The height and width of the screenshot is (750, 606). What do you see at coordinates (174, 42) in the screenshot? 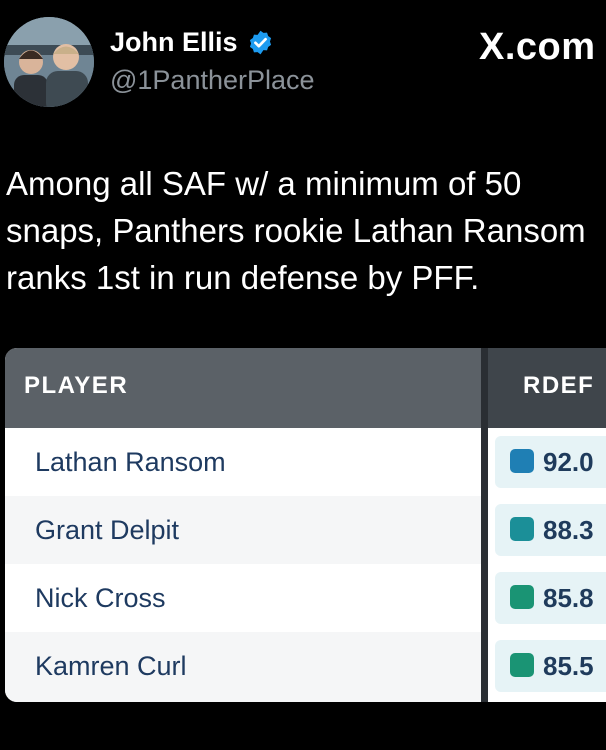
I see `author-name-text: John Ellis` at bounding box center [174, 42].